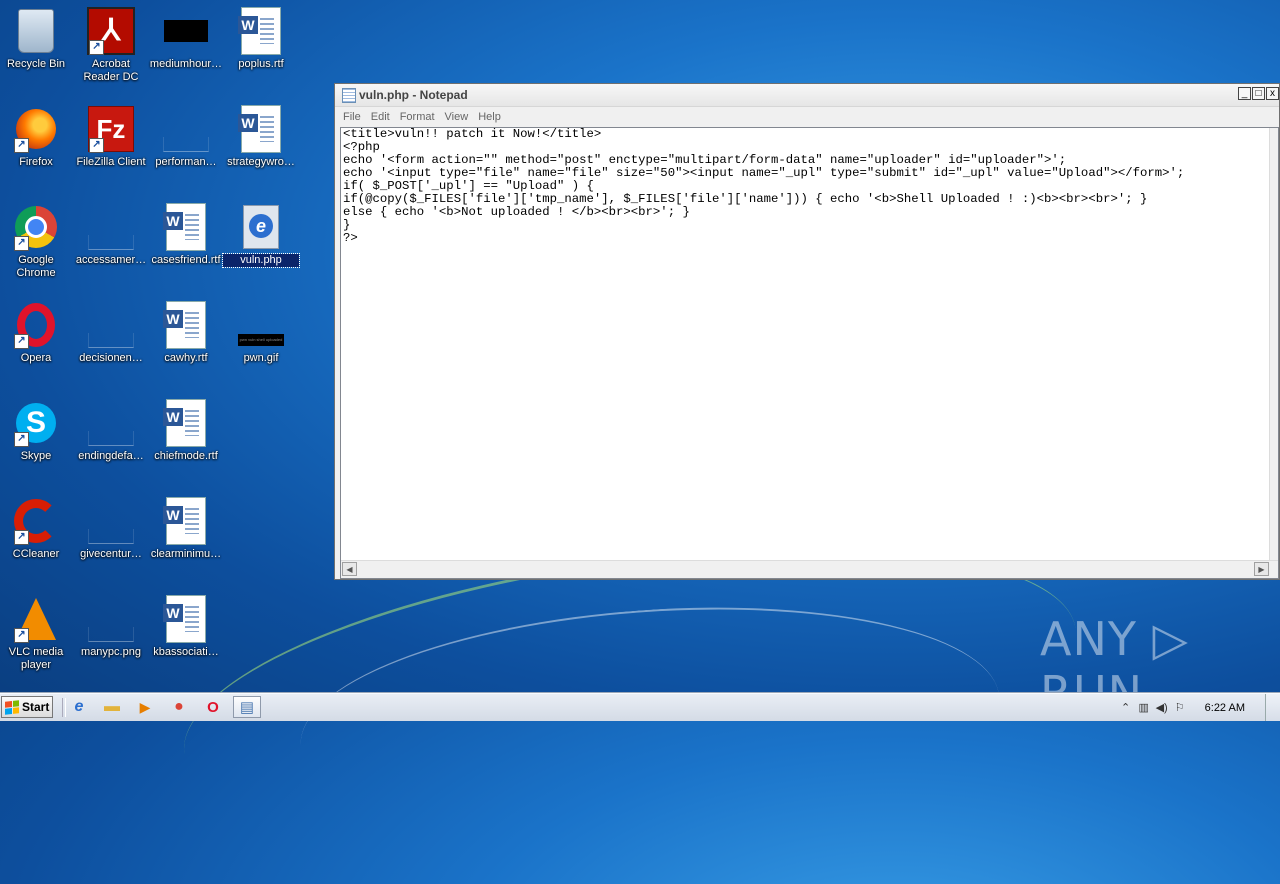  I want to click on start-button: Start, so click(27, 707).